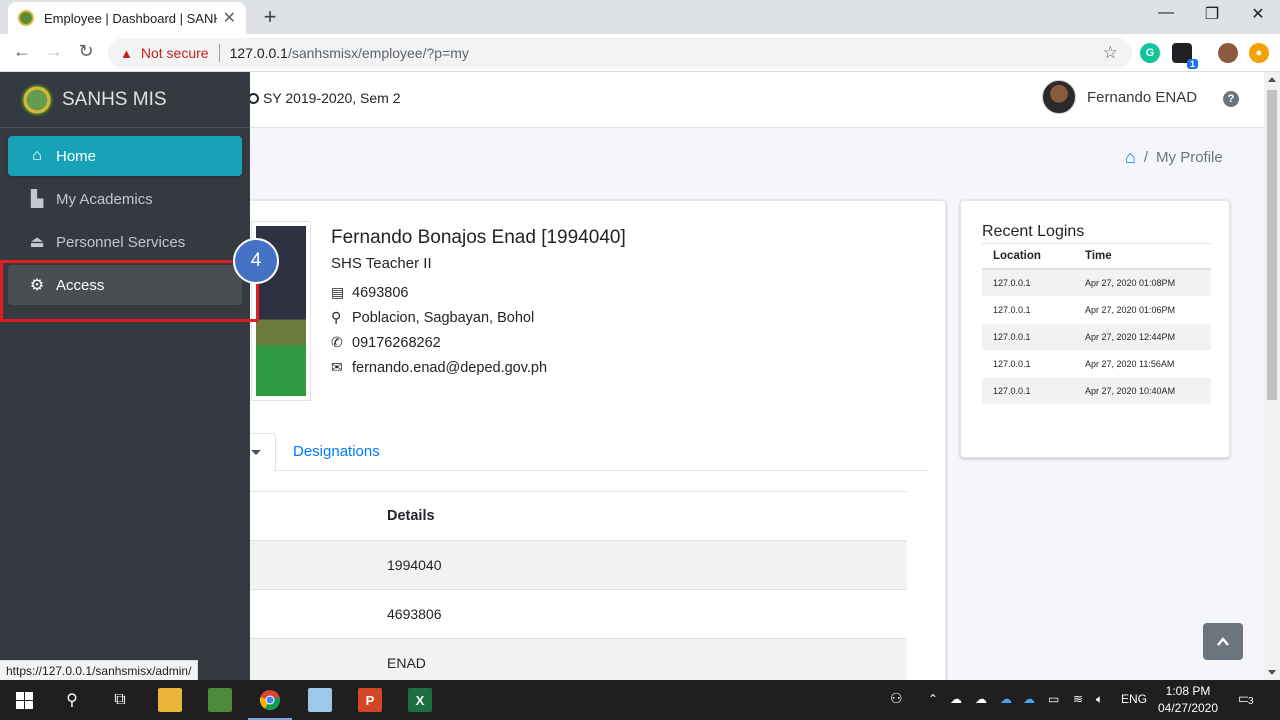  What do you see at coordinates (86, 51) in the screenshot?
I see `reload-icon: ↻` at bounding box center [86, 51].